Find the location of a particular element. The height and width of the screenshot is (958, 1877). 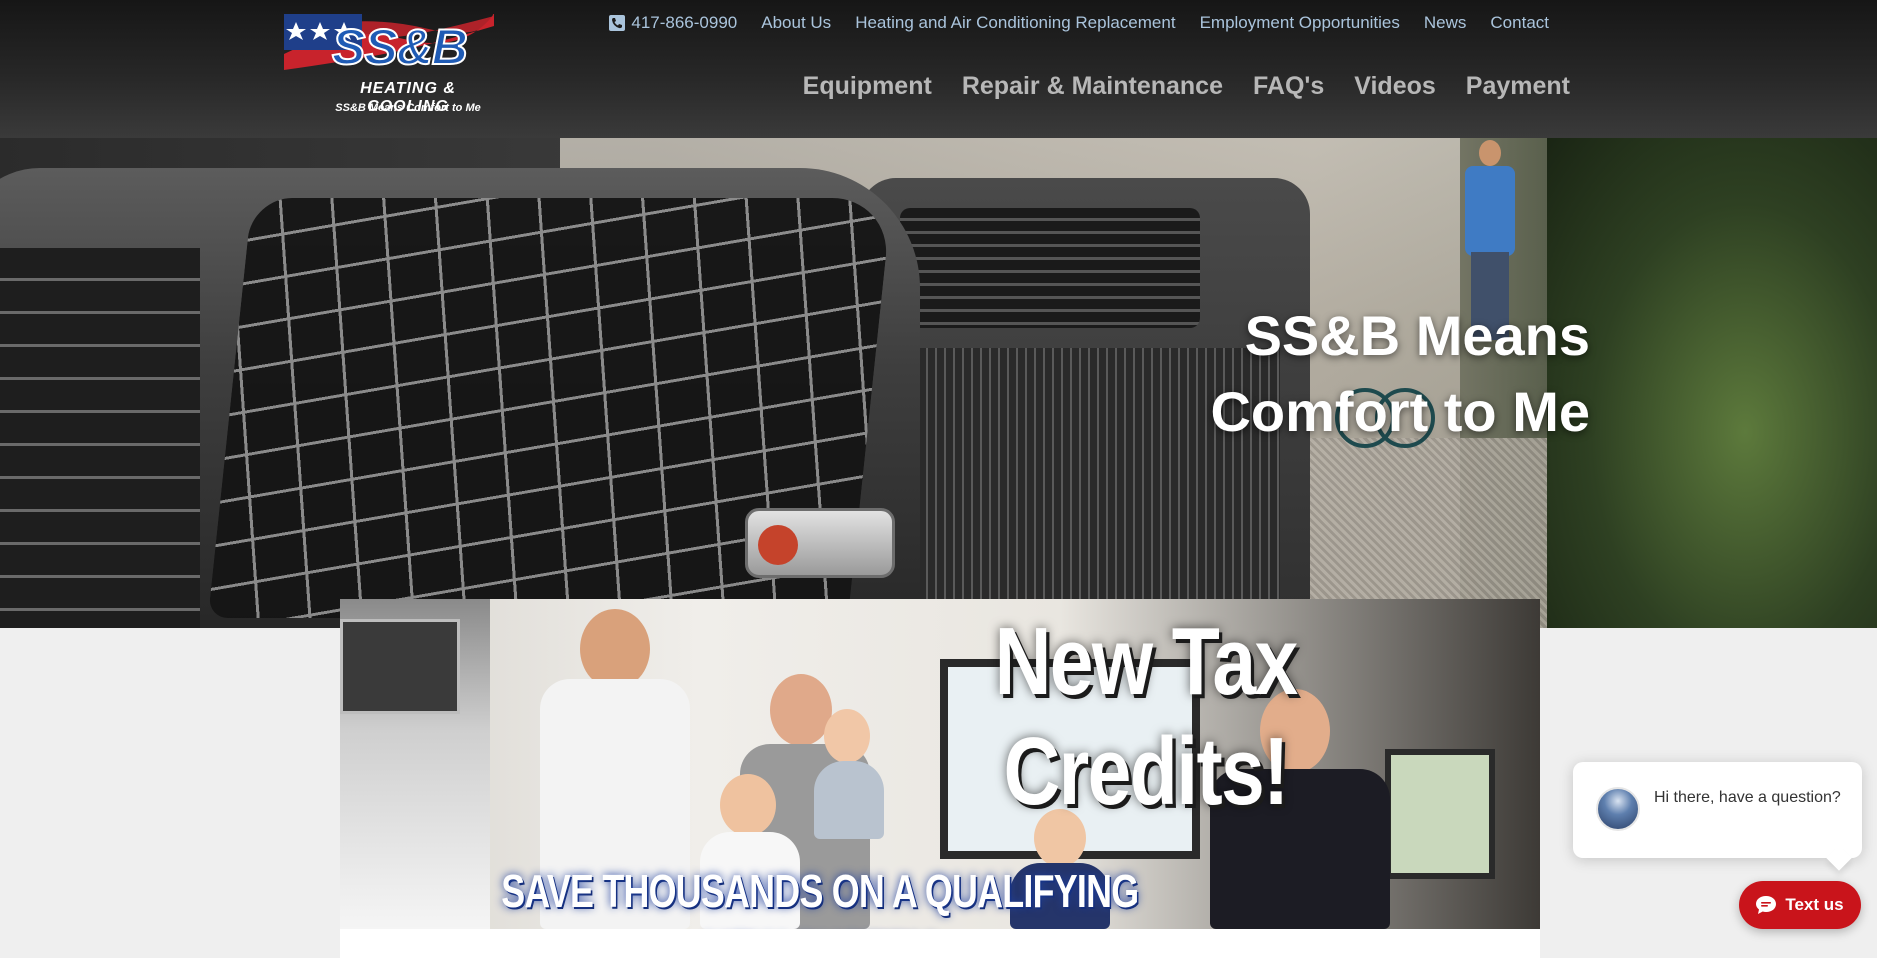

nav-contact: Contact is located at coordinates (1519, 23).